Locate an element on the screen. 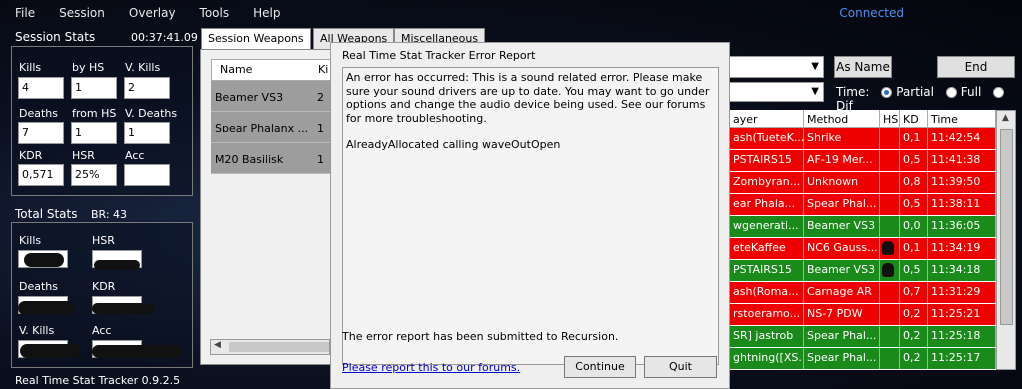 The width and height of the screenshot is (1022, 389). forums-link: Please report this to our forums. is located at coordinates (431, 367).